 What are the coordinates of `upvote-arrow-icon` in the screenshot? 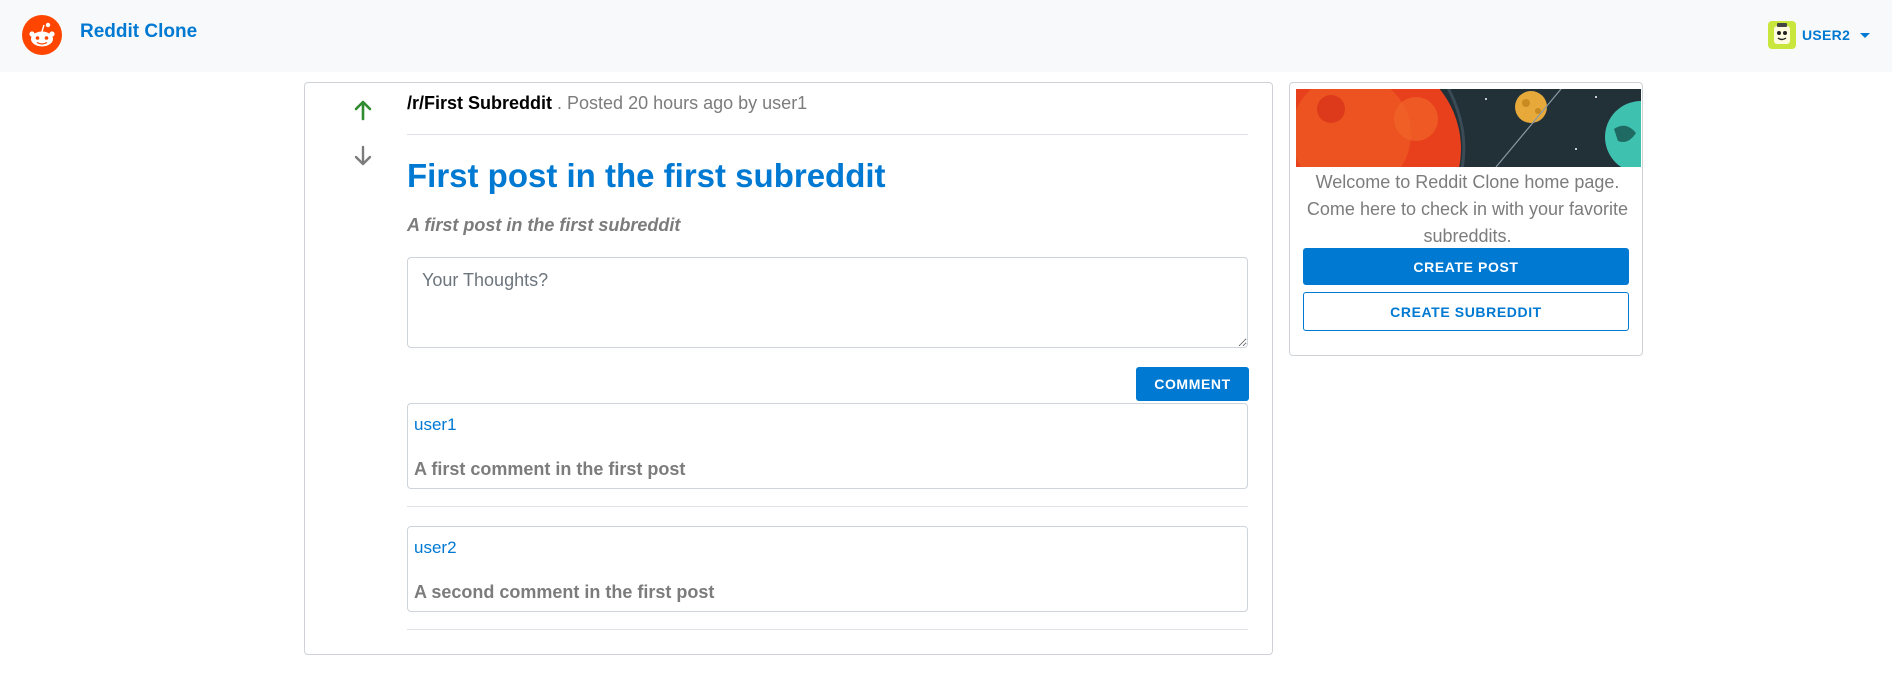 It's located at (363, 110).